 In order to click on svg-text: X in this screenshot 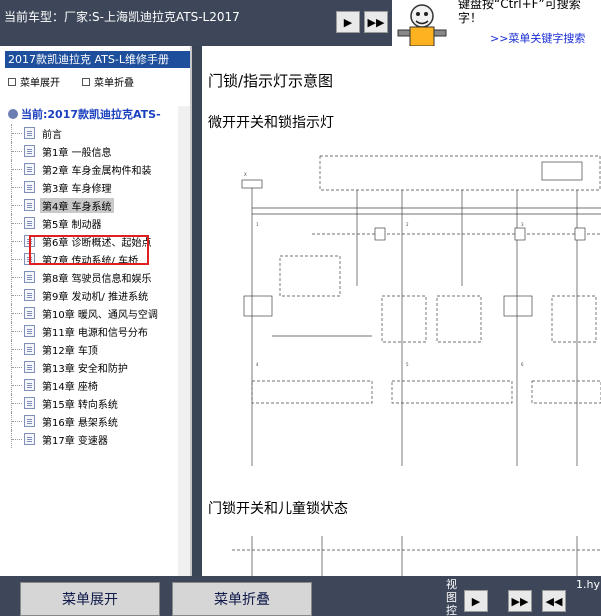, I will do `click(245, 174)`.